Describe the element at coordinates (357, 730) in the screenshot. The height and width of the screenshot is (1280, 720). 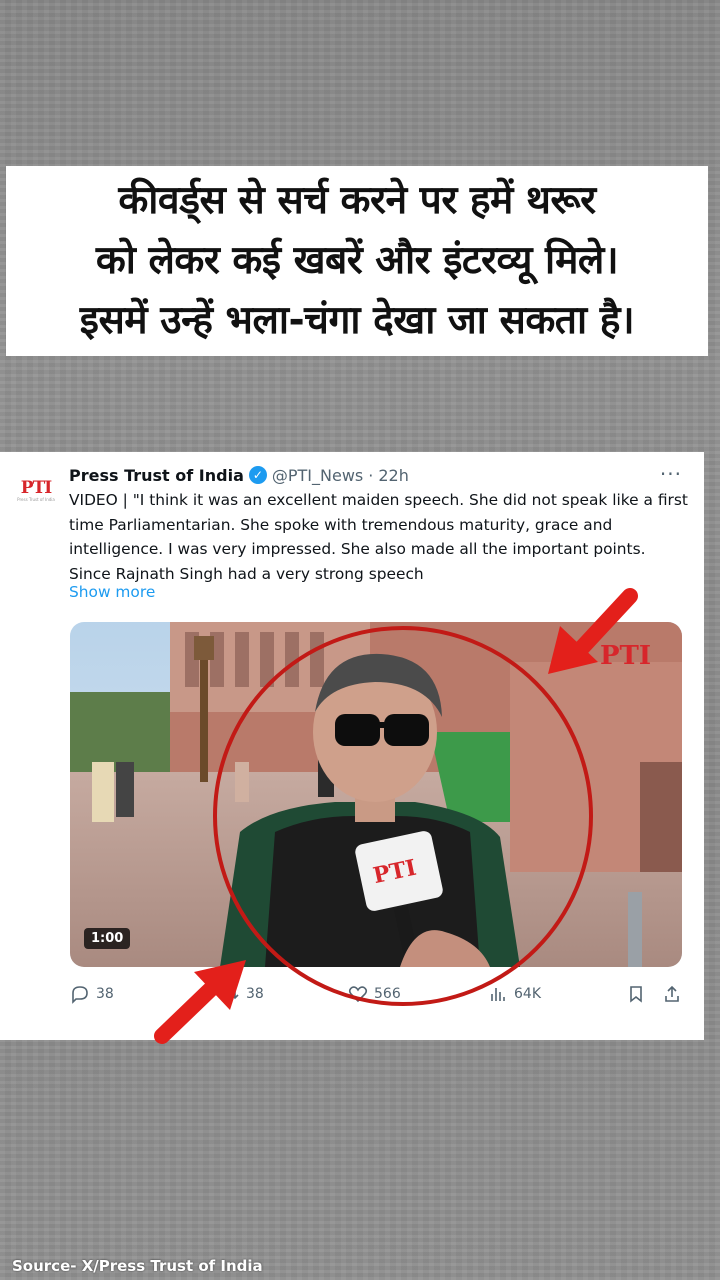
I see `sunglasses` at that location.